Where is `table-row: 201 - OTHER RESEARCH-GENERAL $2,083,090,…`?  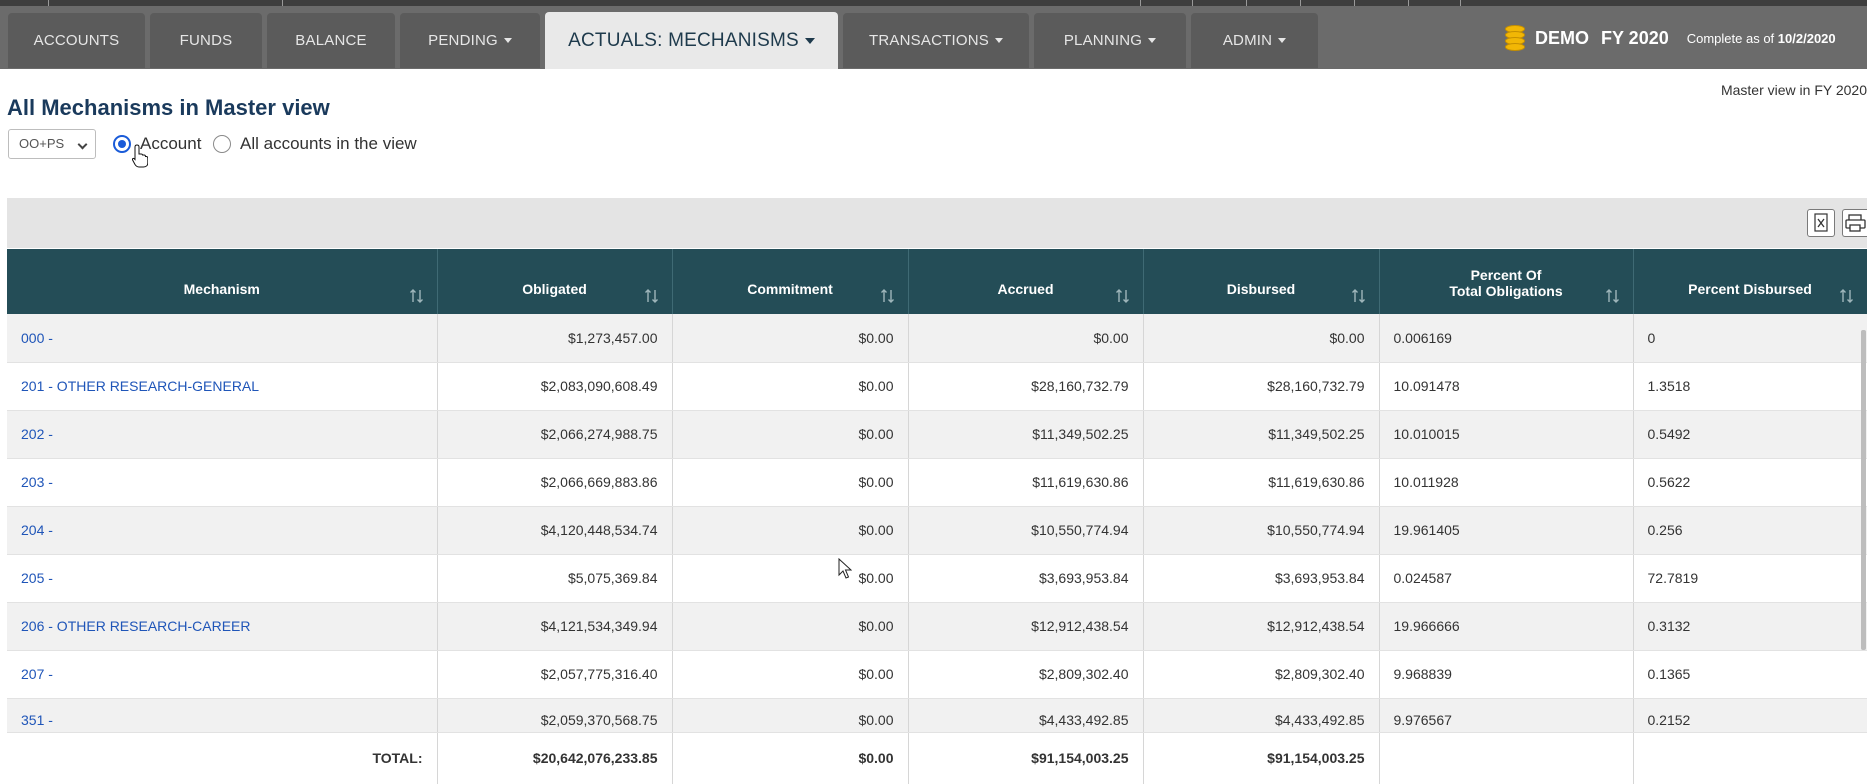
table-row: 201 - OTHER RESEARCH-GENERAL $2,083,090,… is located at coordinates (937, 386).